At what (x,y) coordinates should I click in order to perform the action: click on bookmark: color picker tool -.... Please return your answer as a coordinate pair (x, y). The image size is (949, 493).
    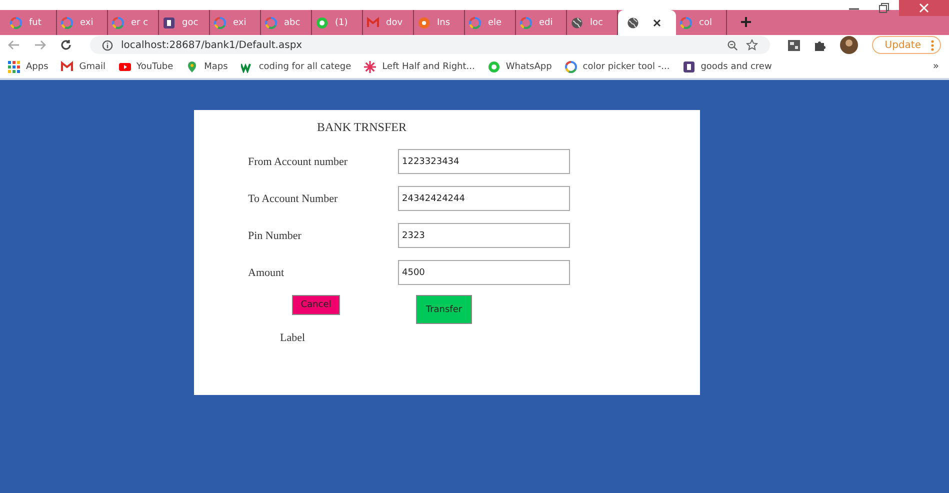
    Looking at the image, I should click on (617, 66).